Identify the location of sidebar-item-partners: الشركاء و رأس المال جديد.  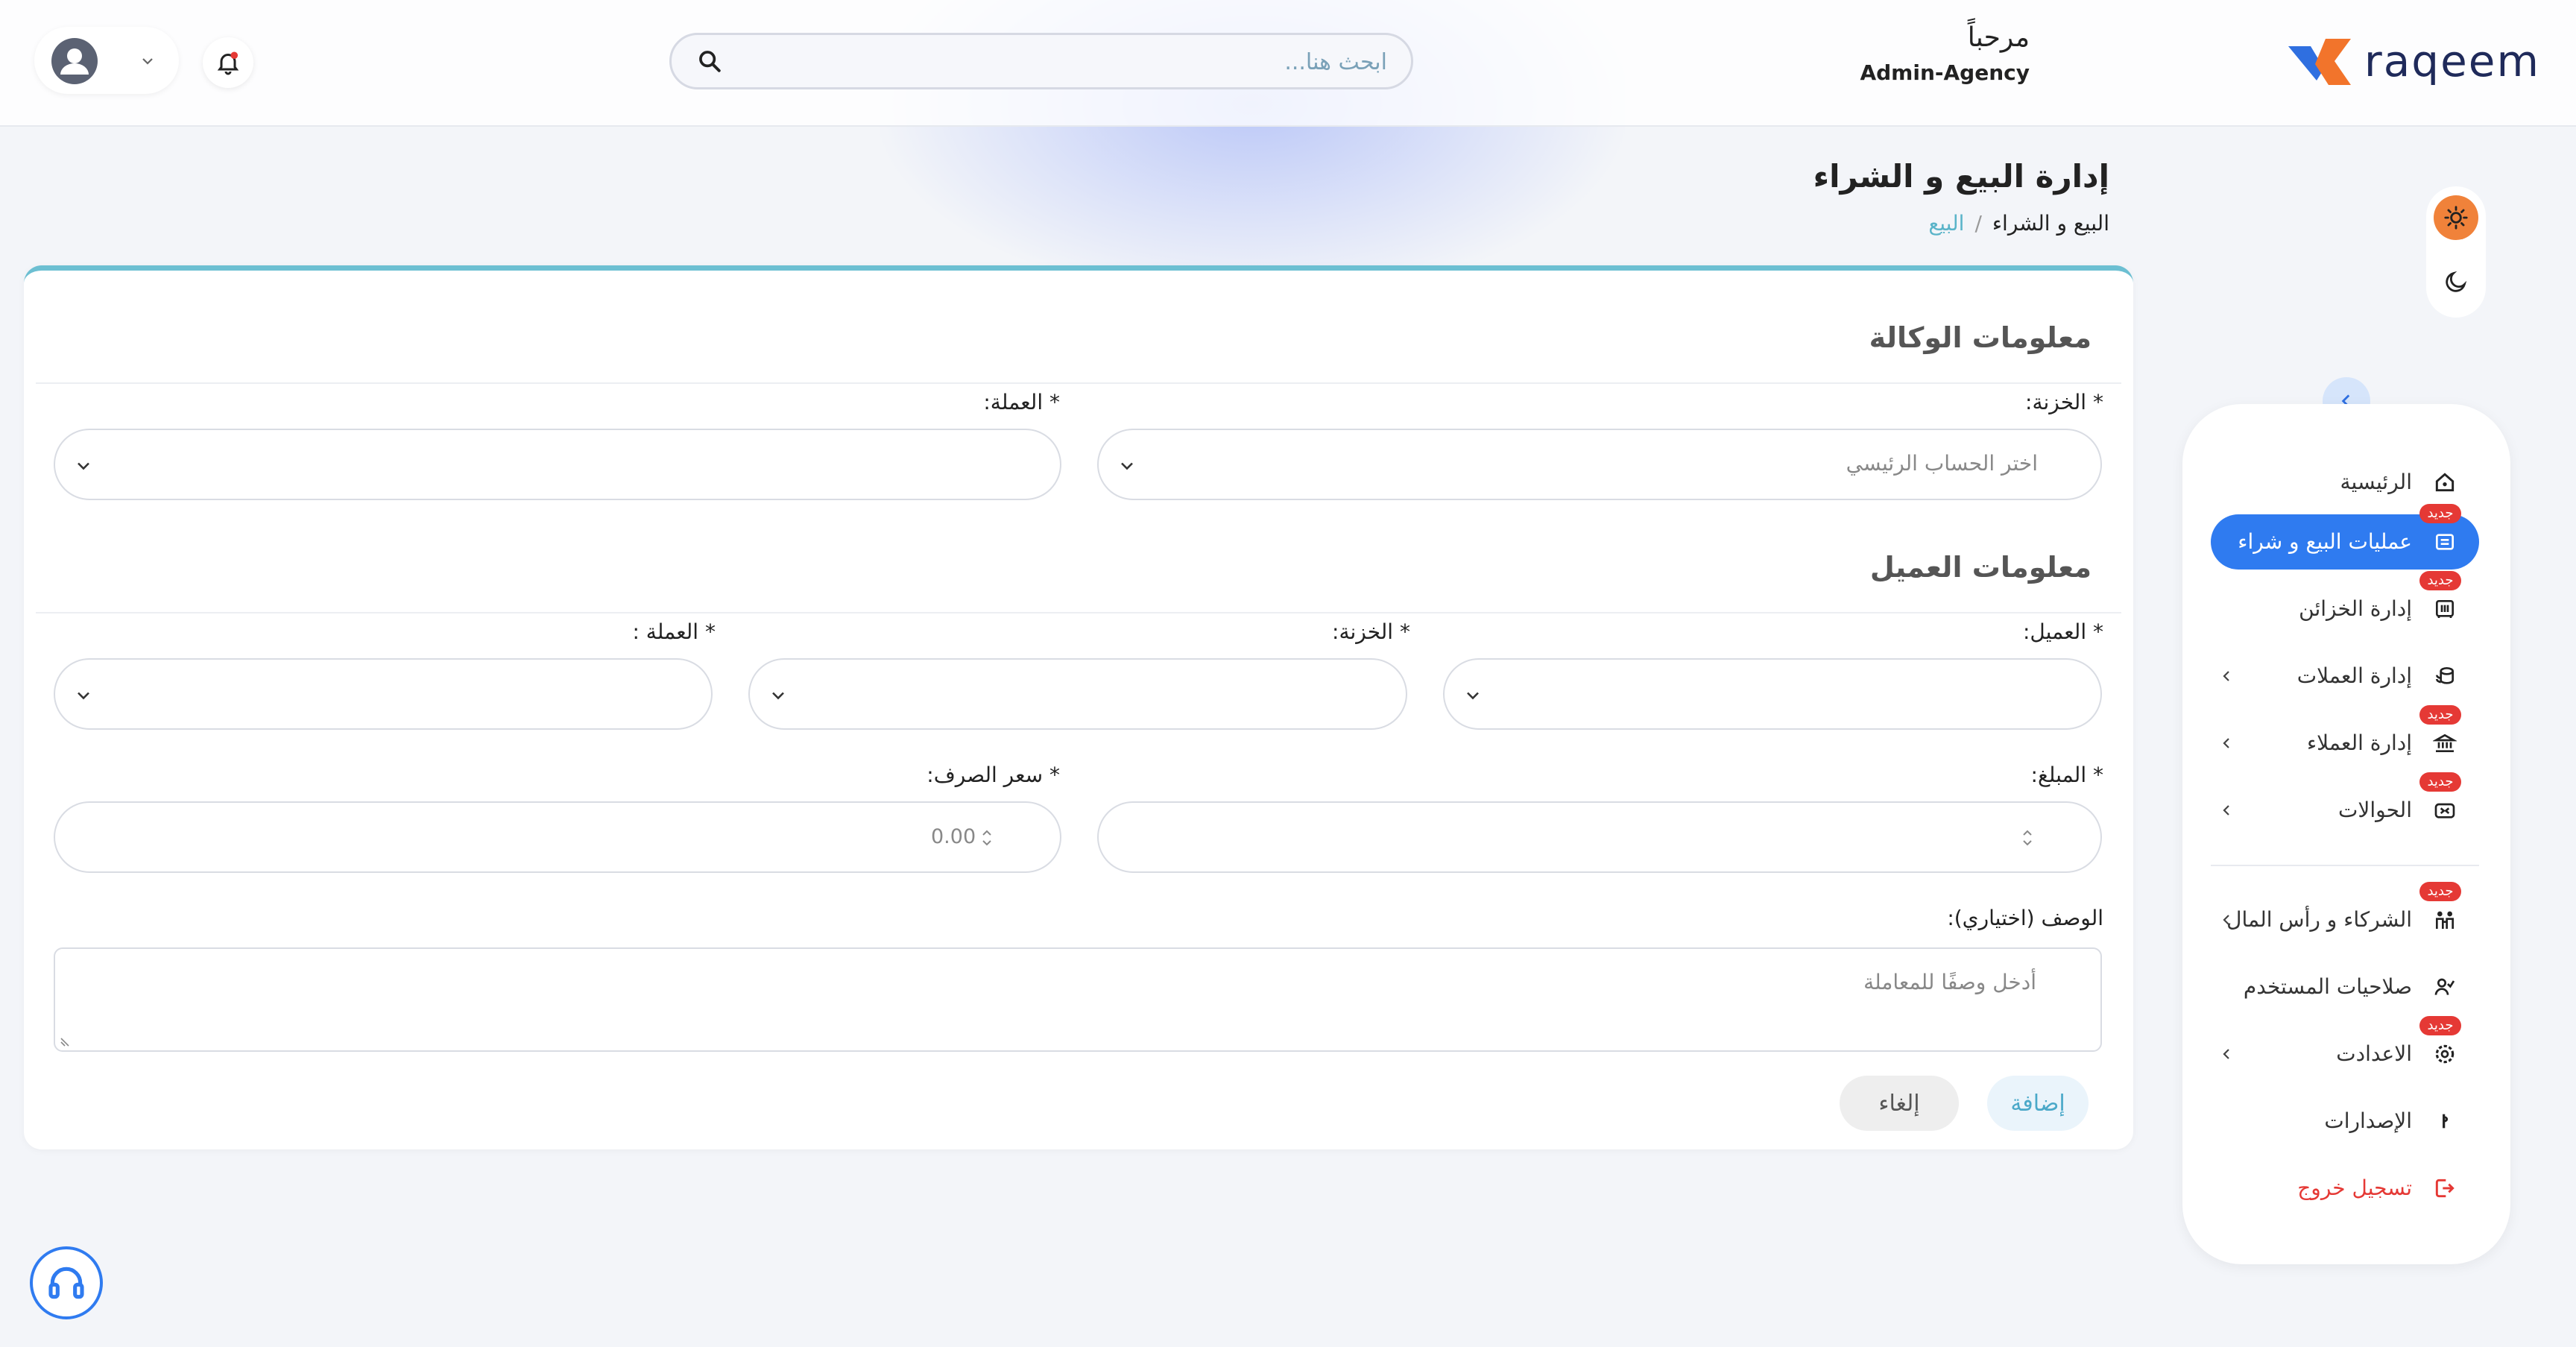
(2345, 914).